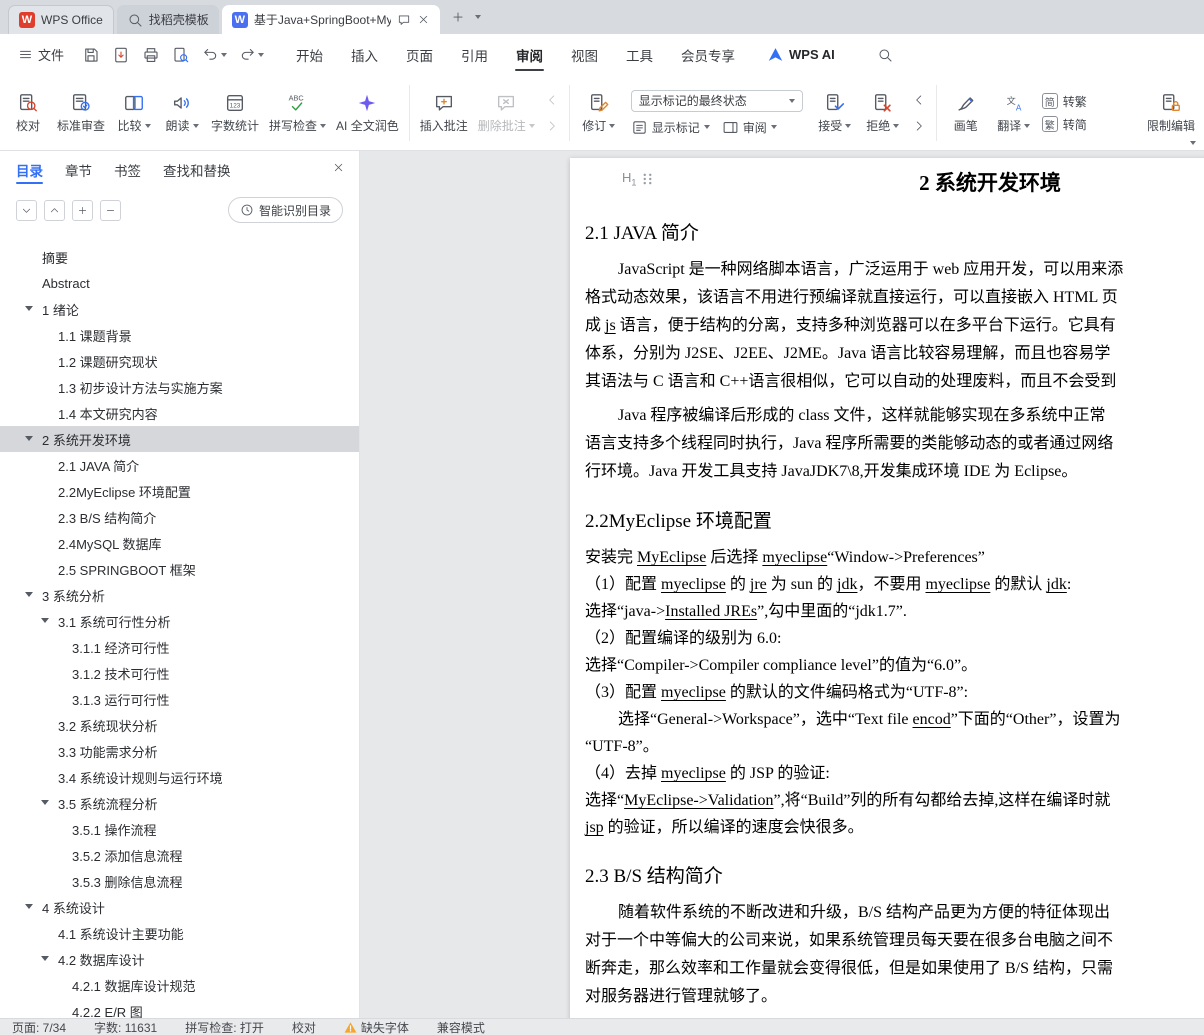  Describe the element at coordinates (529, 54) in the screenshot. I see `menu-tab-审阅: 审阅` at that location.